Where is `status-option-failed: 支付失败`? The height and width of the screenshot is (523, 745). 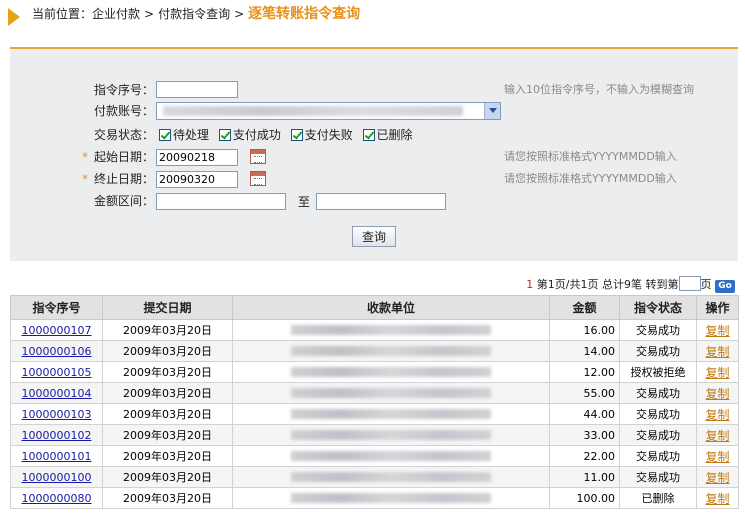 status-option-failed: 支付失败 is located at coordinates (321, 135).